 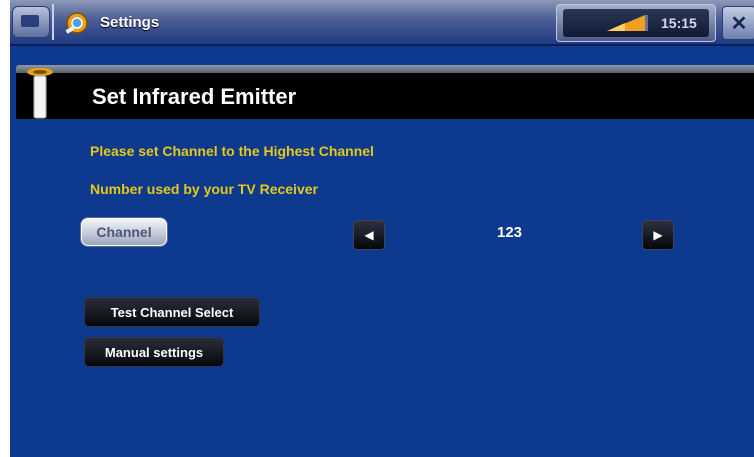 I want to click on channel-button: Channel, so click(x=124, y=232).